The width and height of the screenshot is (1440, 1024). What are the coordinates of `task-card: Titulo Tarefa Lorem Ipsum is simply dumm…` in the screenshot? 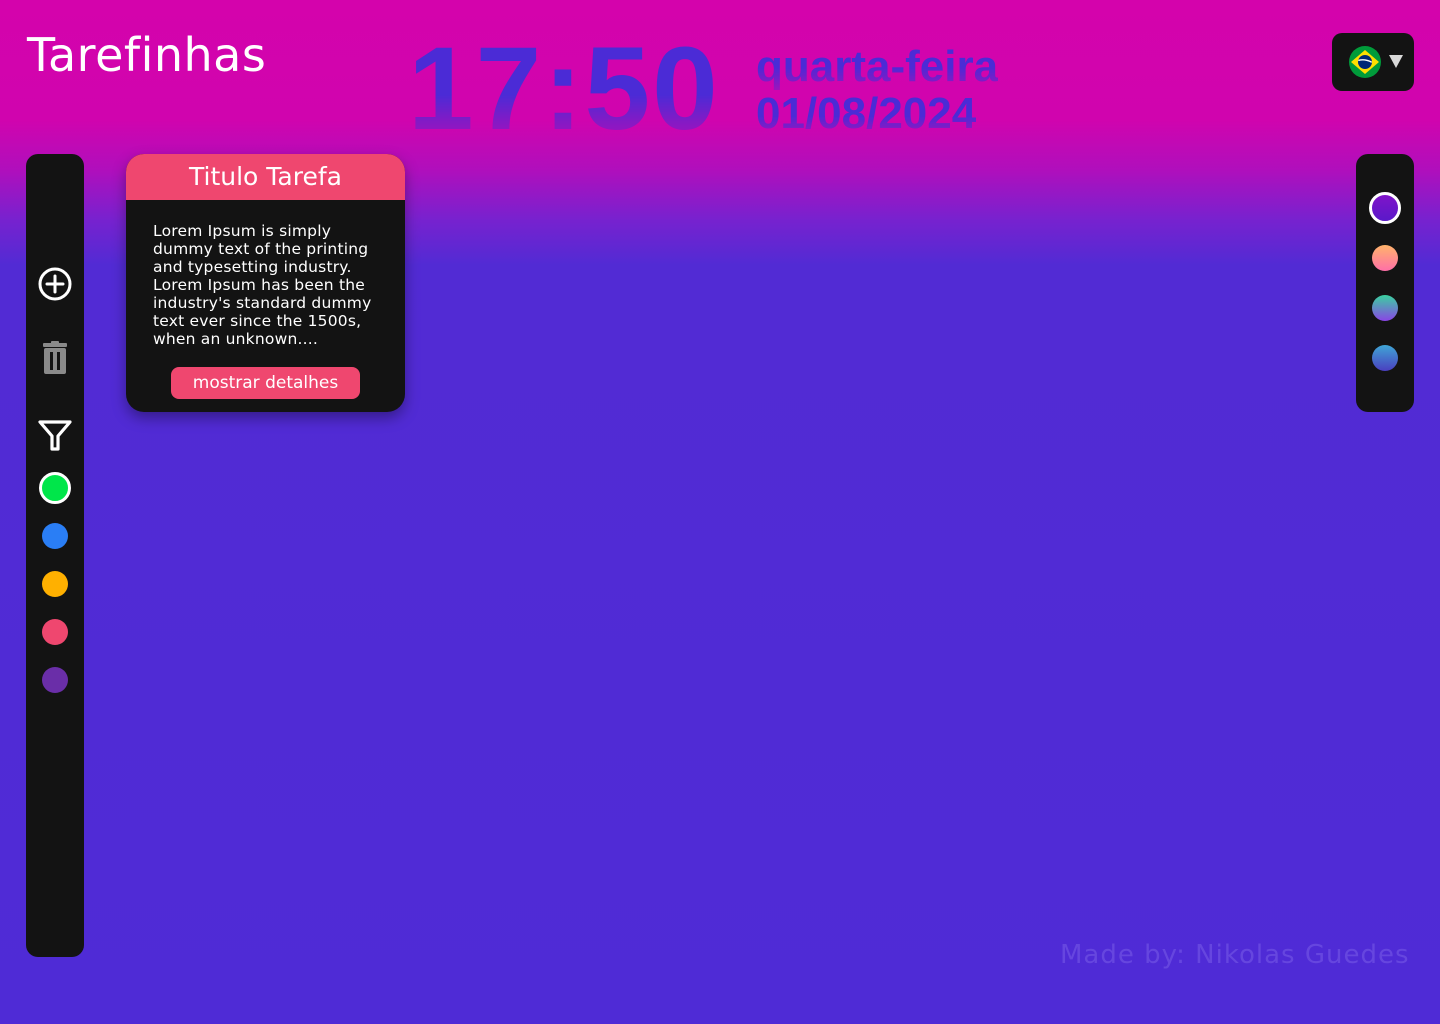 It's located at (265, 283).